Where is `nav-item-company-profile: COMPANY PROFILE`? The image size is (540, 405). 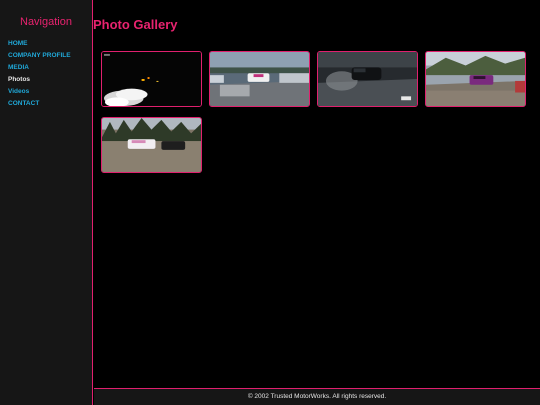
nav-item-company-profile: COMPANY PROFILE is located at coordinates (39, 55).